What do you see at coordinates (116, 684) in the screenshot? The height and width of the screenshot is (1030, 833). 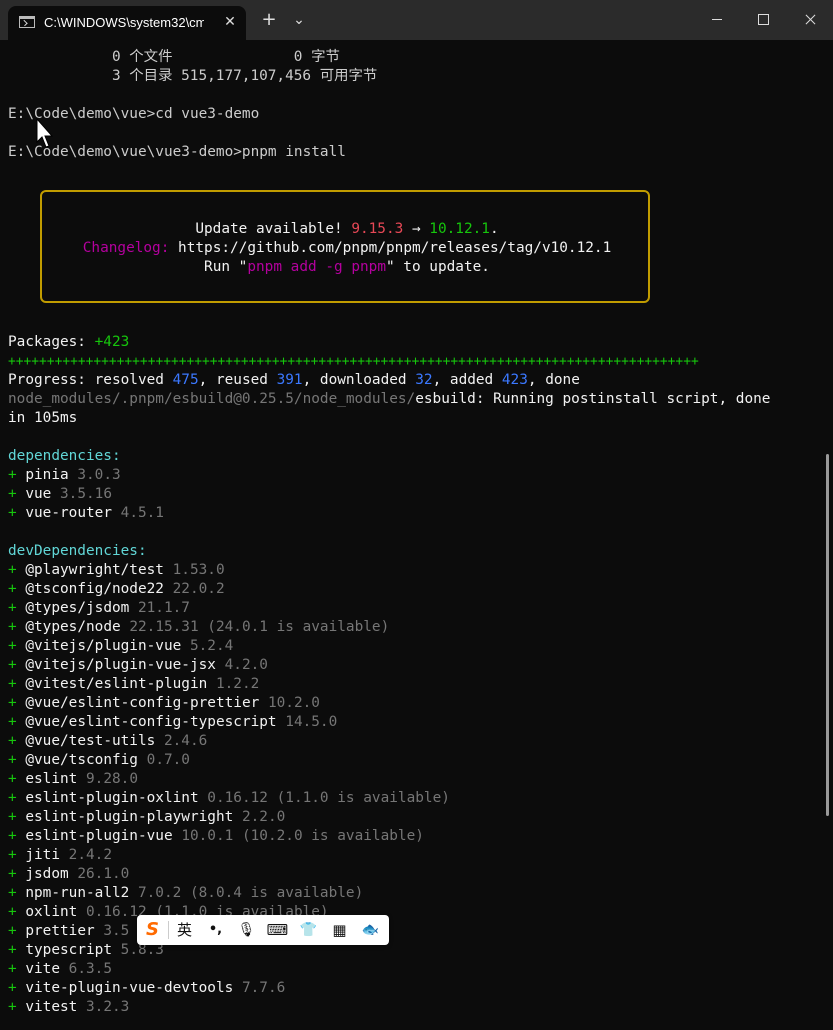 I see `package-name: @vitest/eslint-plugin` at bounding box center [116, 684].